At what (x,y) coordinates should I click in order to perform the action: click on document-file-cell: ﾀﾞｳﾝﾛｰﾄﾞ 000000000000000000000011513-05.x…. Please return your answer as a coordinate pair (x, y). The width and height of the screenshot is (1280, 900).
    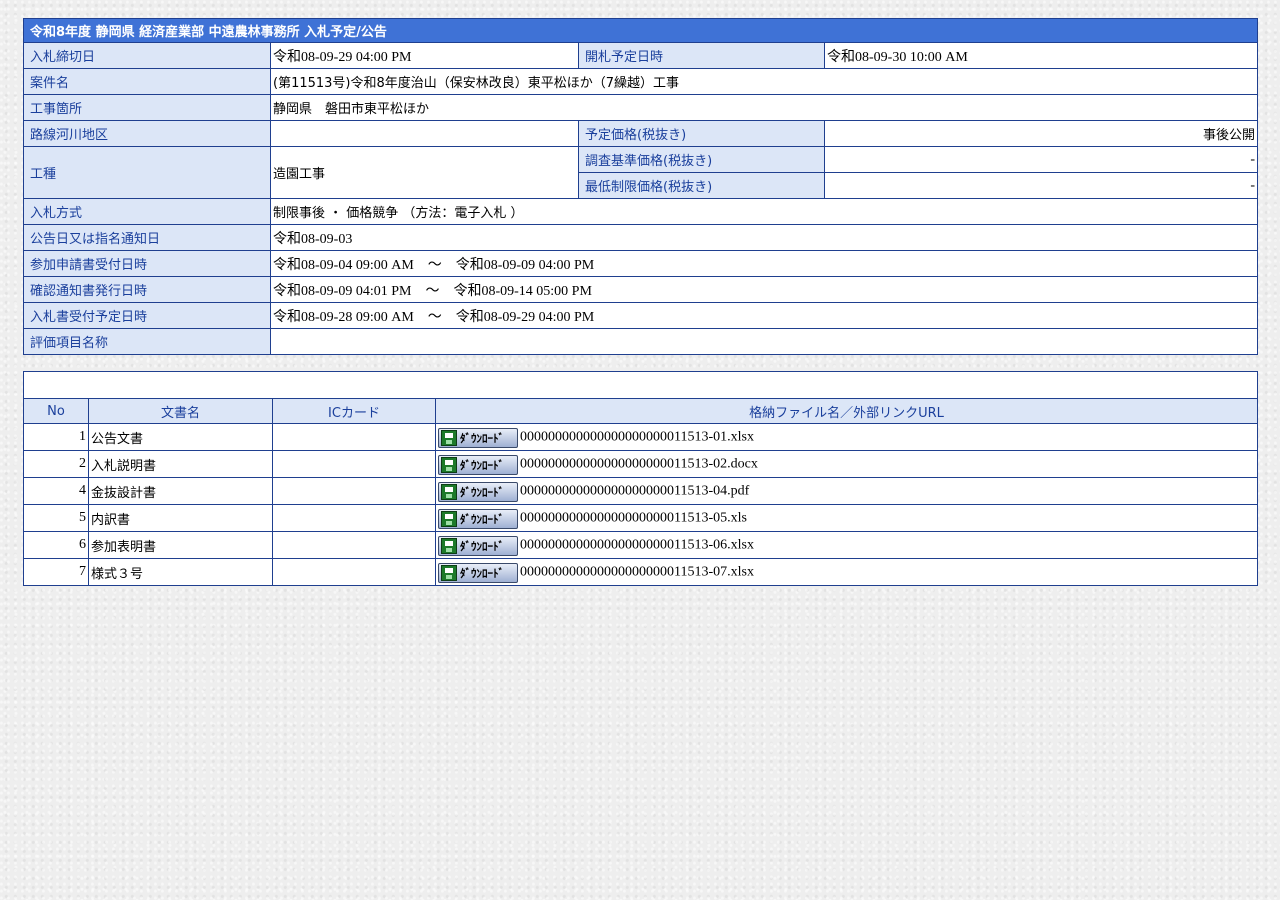
    Looking at the image, I should click on (846, 518).